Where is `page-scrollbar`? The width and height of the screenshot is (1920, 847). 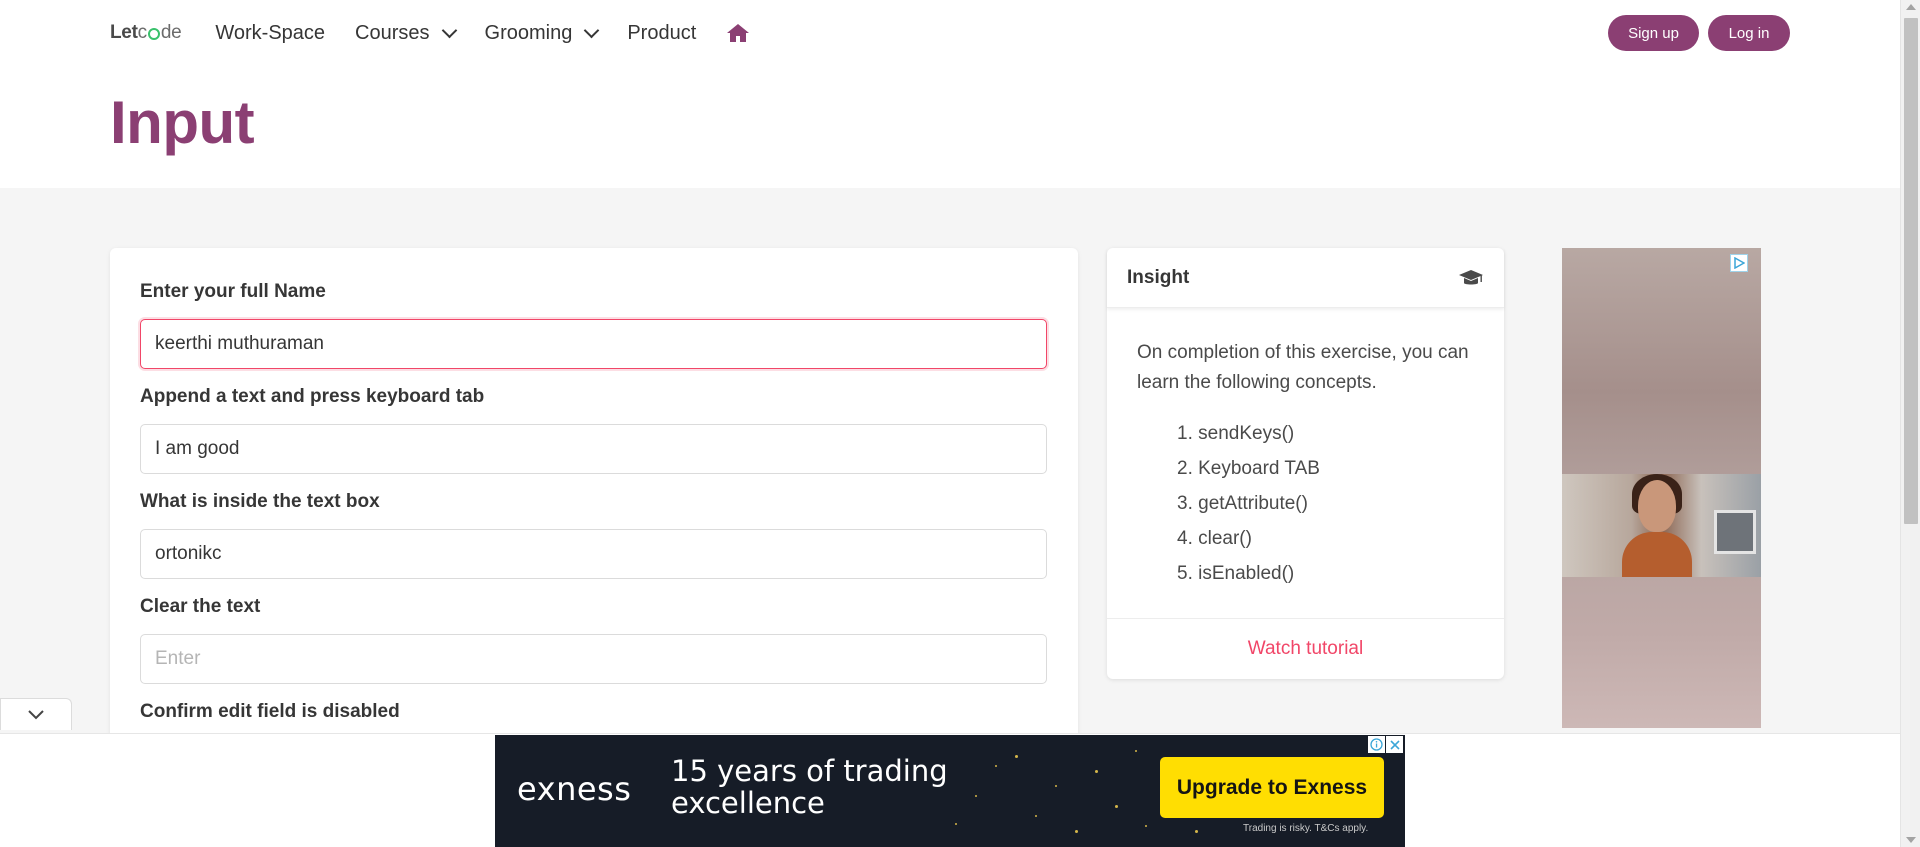
page-scrollbar is located at coordinates (1910, 423).